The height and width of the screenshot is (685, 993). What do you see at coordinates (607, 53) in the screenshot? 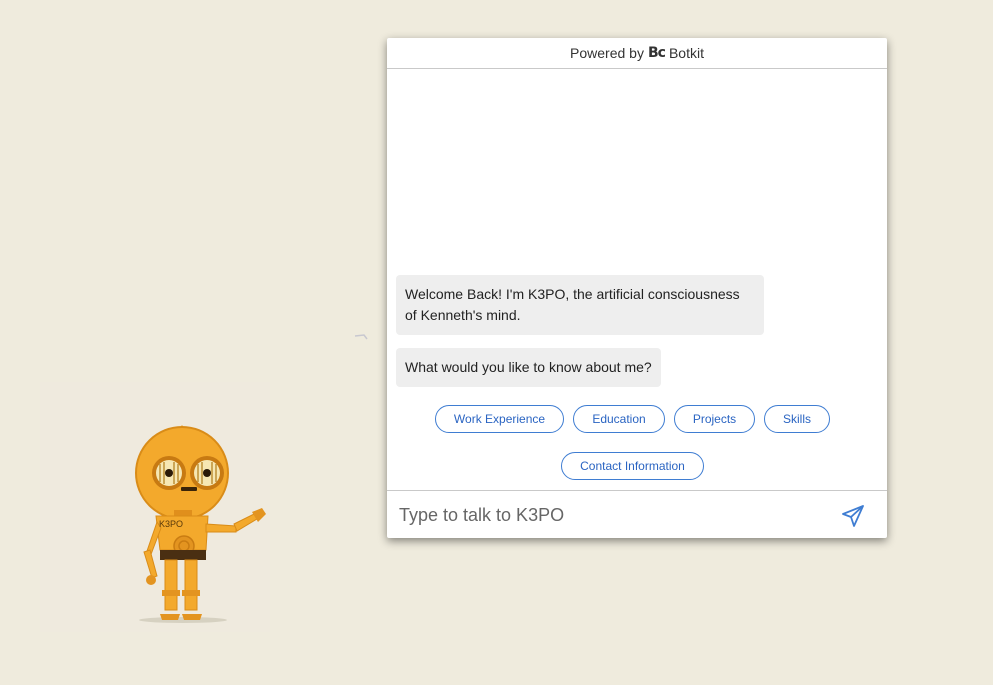
I see `powered-by-label: Powered by` at bounding box center [607, 53].